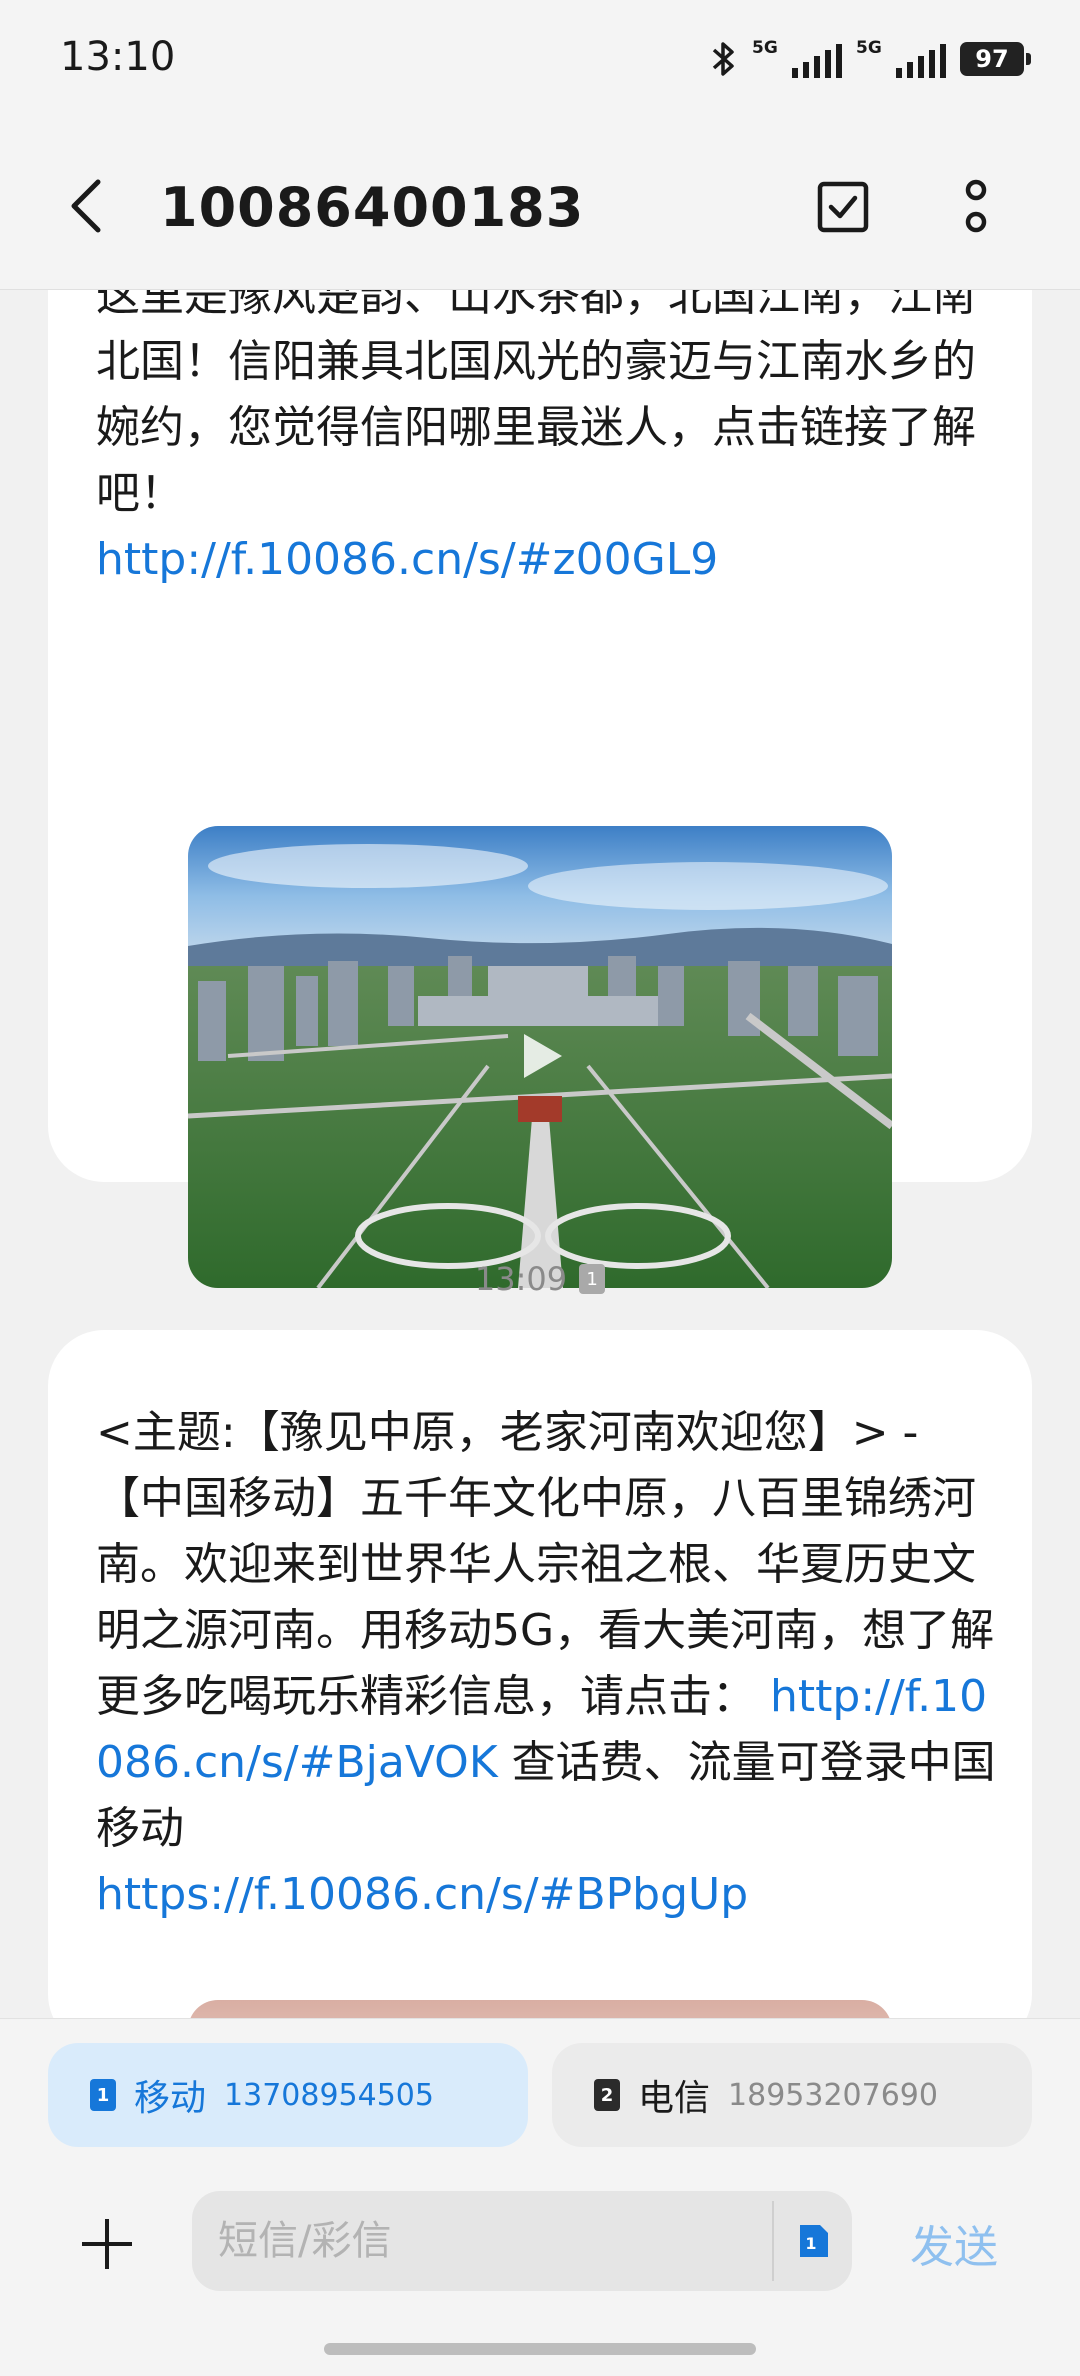 This screenshot has height=2376, width=1080. What do you see at coordinates (992, 59) in the screenshot?
I see `battery-level: 97` at bounding box center [992, 59].